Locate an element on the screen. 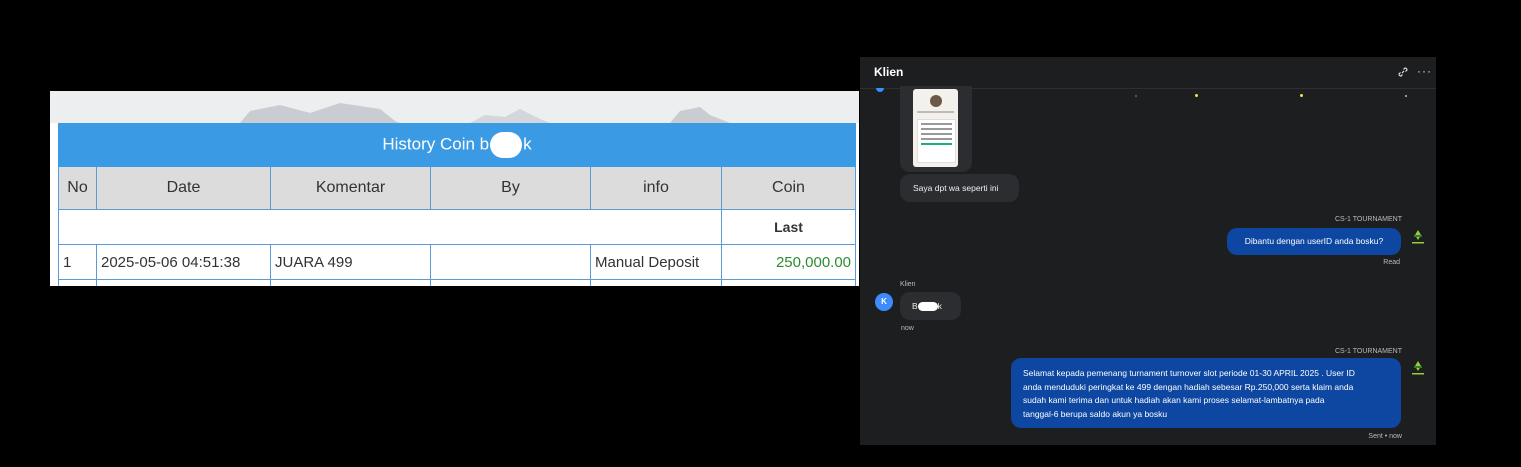 The image size is (1521, 467). thumbnail-card is located at coordinates (936, 141).